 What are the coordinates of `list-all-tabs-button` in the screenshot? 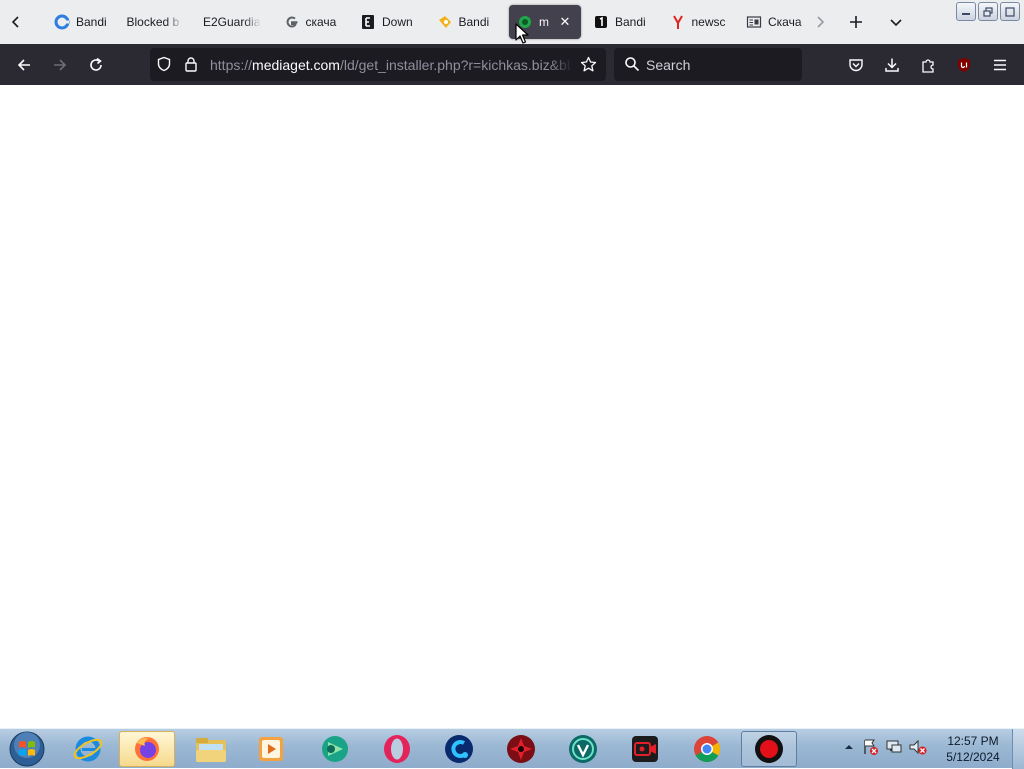 It's located at (896, 22).